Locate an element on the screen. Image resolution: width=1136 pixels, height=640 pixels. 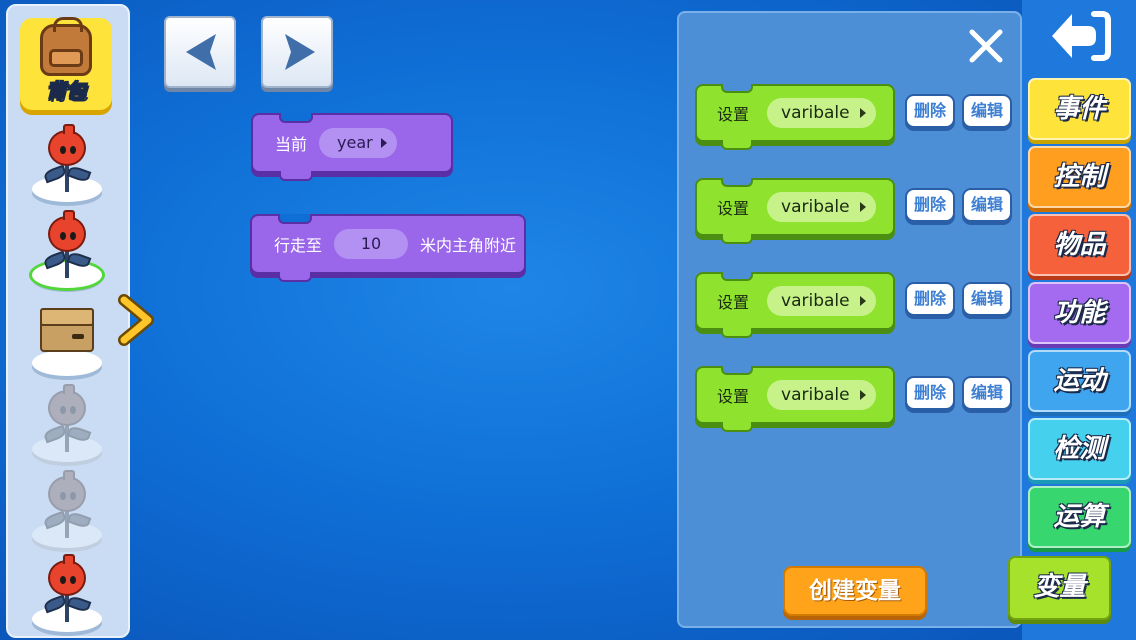
backpack-icon is located at coordinates (66, 46).